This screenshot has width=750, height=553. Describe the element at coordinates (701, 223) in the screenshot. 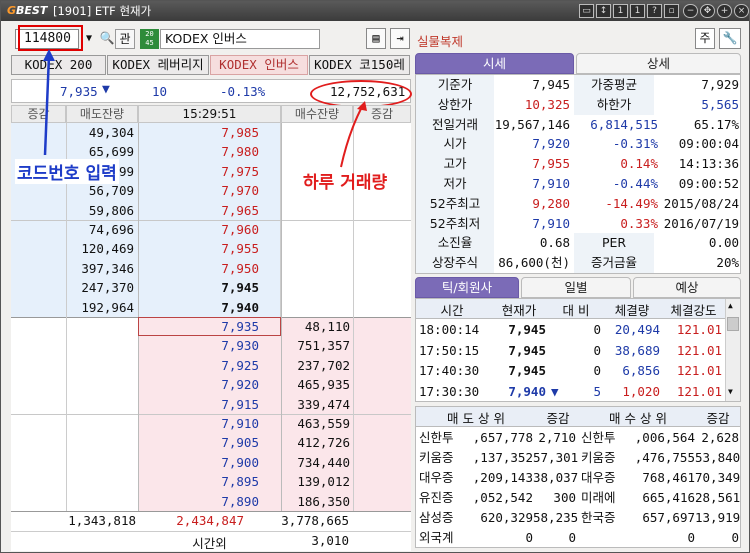

I see `info-value-2: 2016/07/19` at that location.